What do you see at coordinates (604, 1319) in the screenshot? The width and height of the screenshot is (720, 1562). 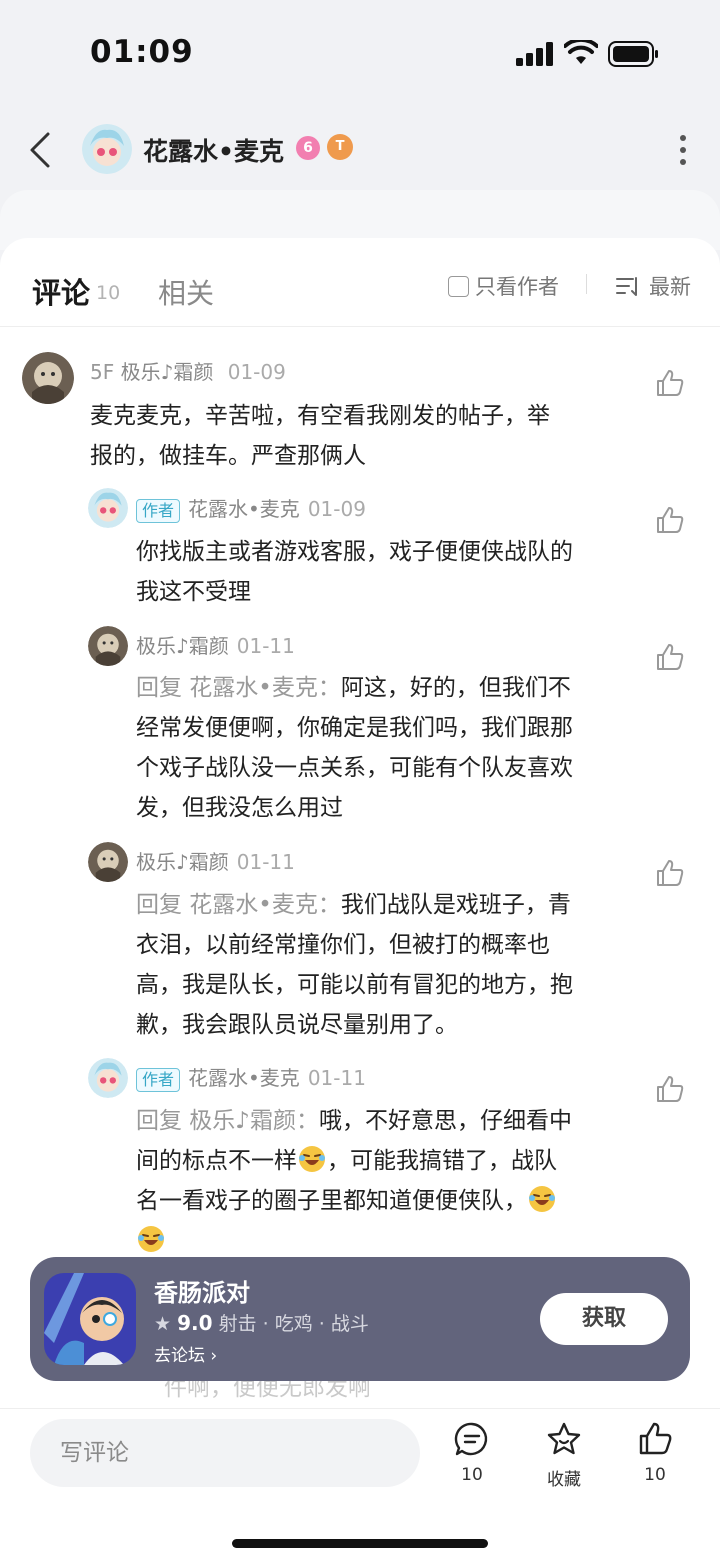 I see `get-button: 获取` at bounding box center [604, 1319].